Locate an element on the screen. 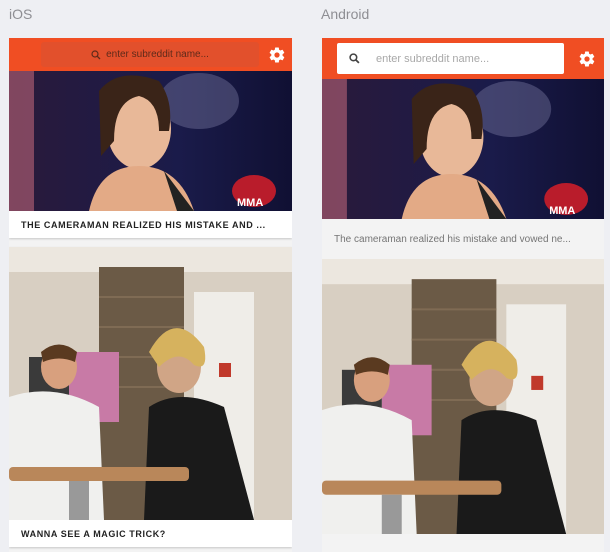 The height and width of the screenshot is (552, 610). ios-platform-label: iOS is located at coordinates (21, 14).